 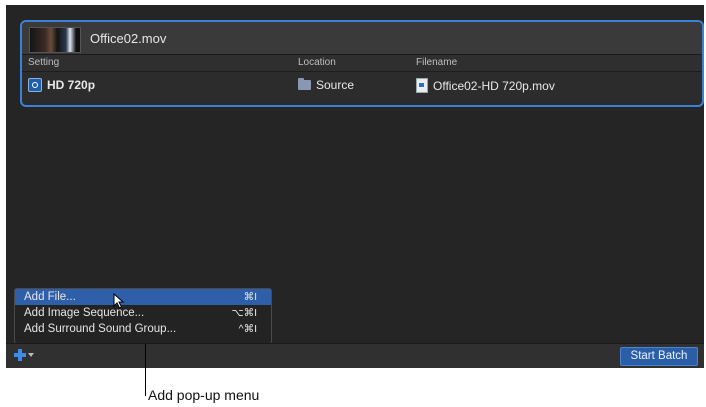 What do you see at coordinates (143, 297) in the screenshot?
I see `menu-item-add-file: Add File... ⌘I` at bounding box center [143, 297].